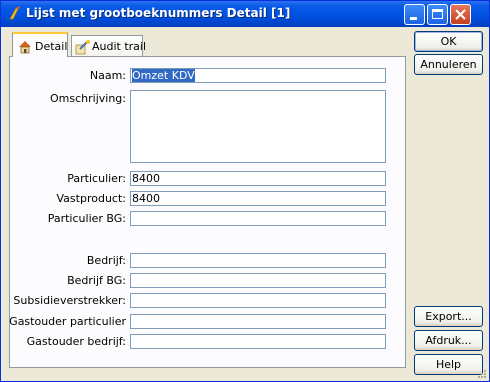 The height and width of the screenshot is (382, 490). What do you see at coordinates (258, 178) in the screenshot?
I see `particulier-input: 8400` at bounding box center [258, 178].